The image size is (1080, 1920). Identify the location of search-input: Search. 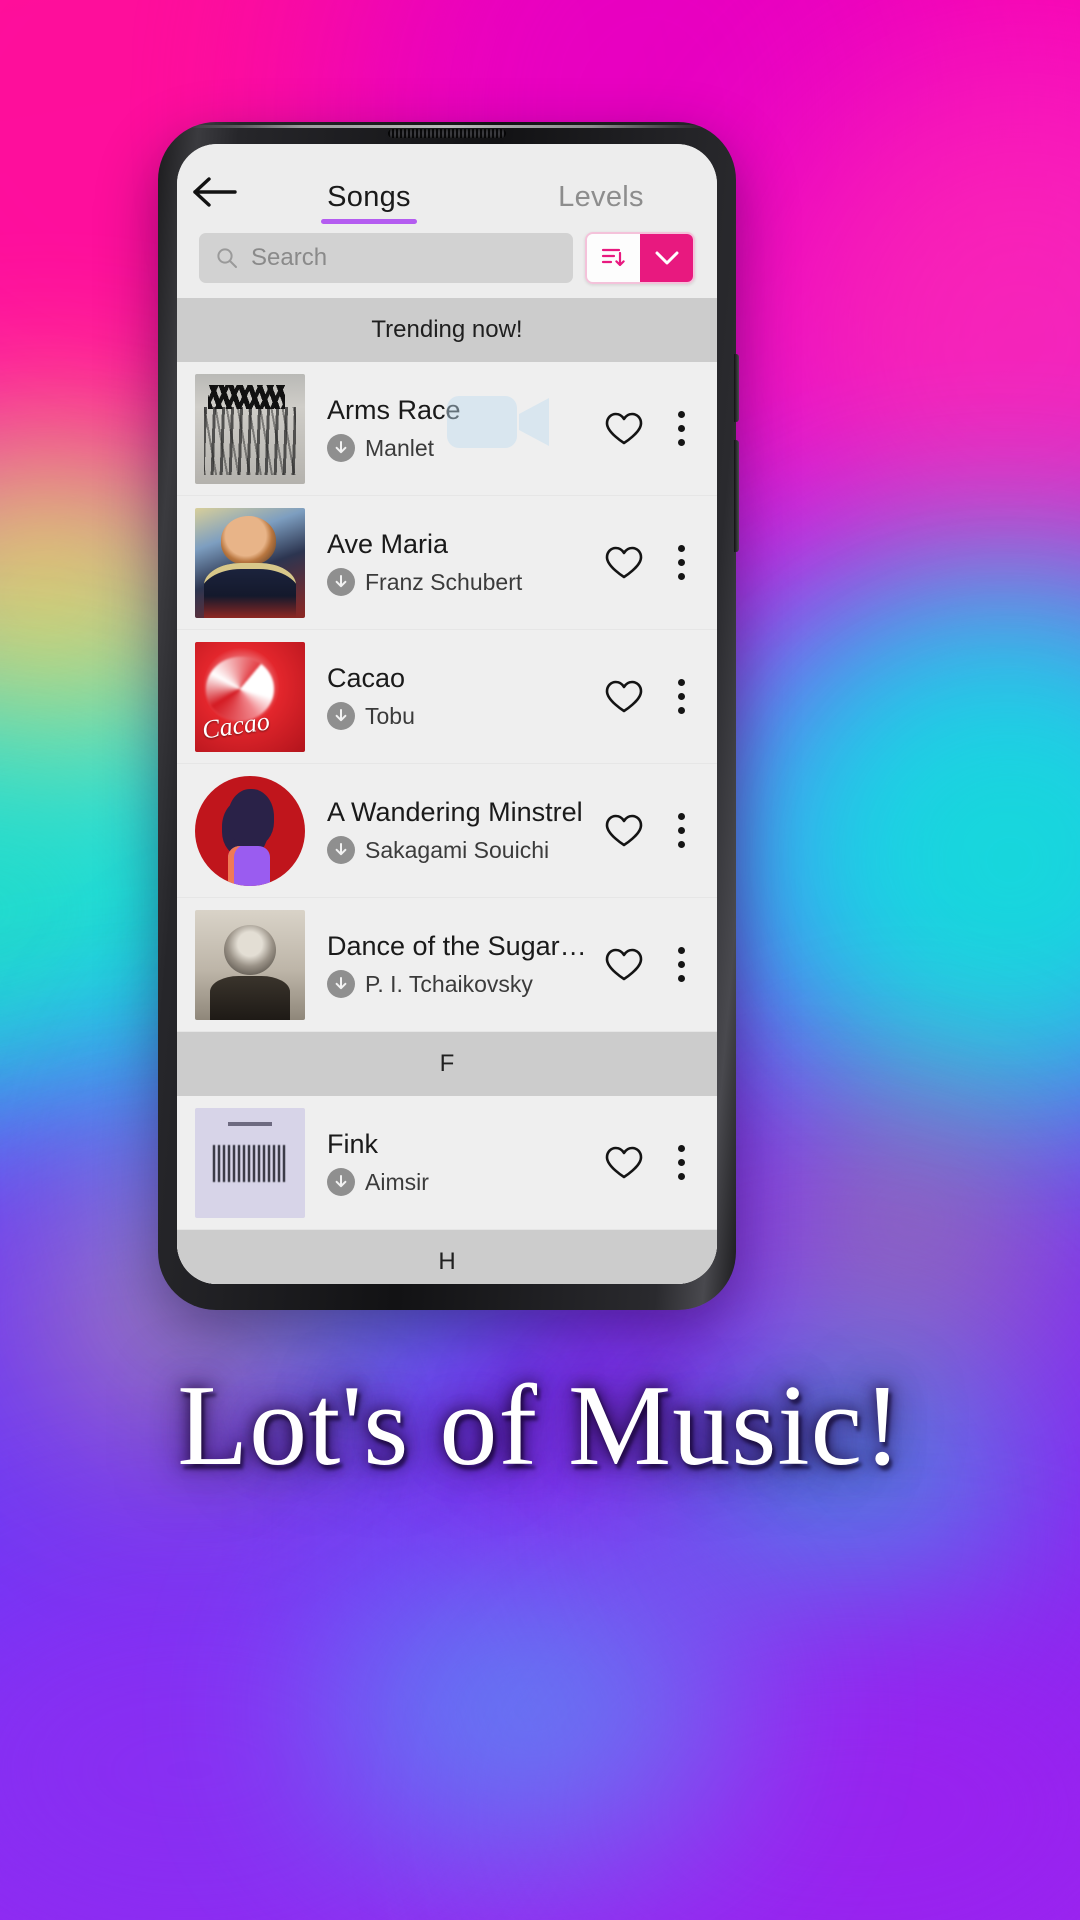
(386, 258).